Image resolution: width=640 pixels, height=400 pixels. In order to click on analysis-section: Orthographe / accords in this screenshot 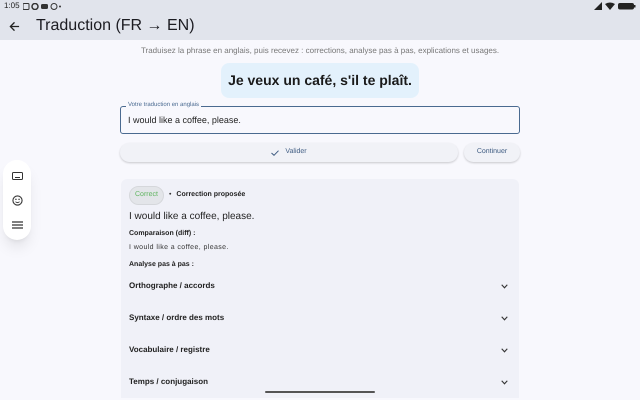, I will do `click(320, 286)`.